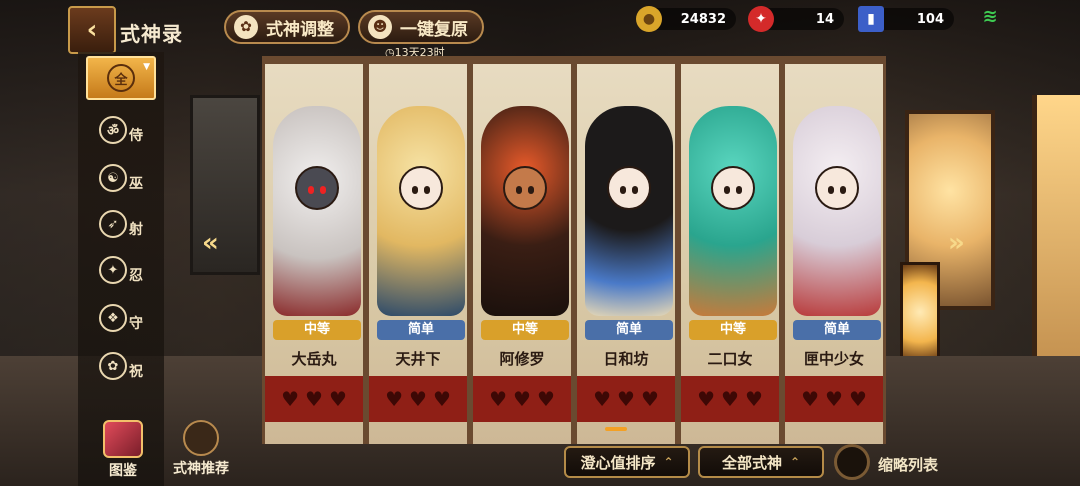 The image size is (1080, 486). What do you see at coordinates (616, 429) in the screenshot?
I see `page-indicator` at bounding box center [616, 429].